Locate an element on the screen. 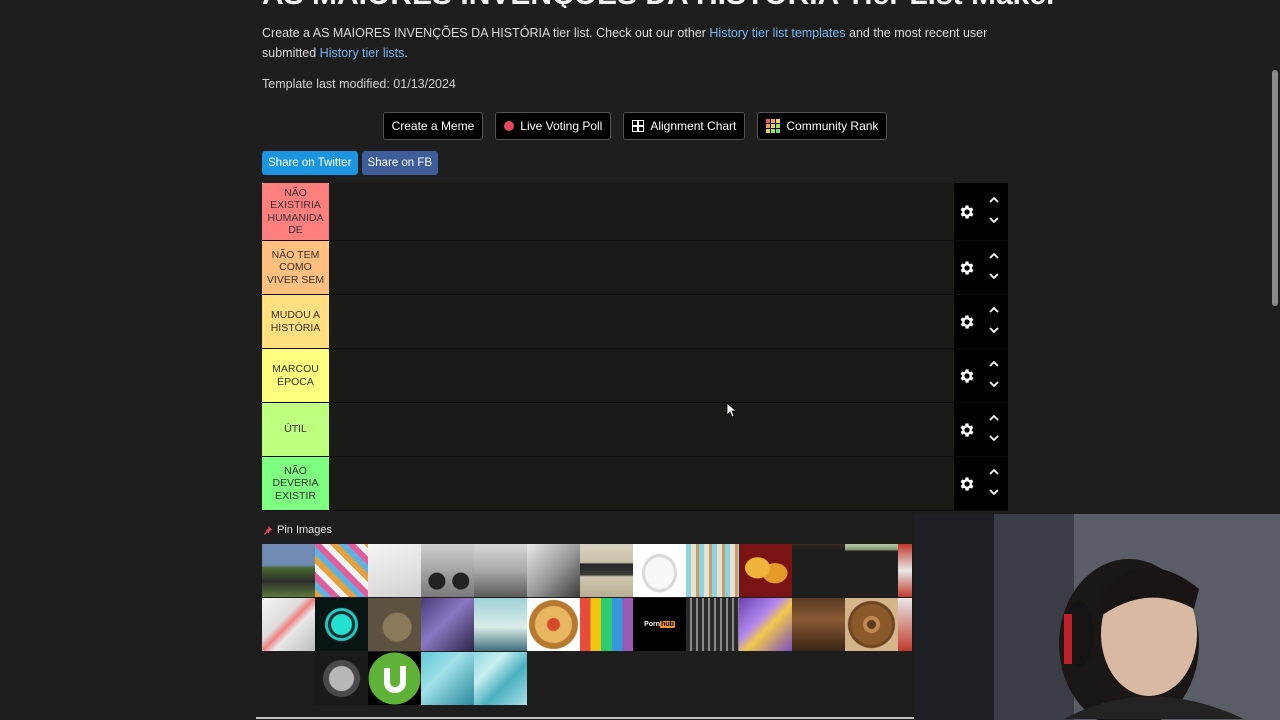 This screenshot has width=1280, height=720. template-modified: Template last modified: 01/13/2024 is located at coordinates (359, 84).